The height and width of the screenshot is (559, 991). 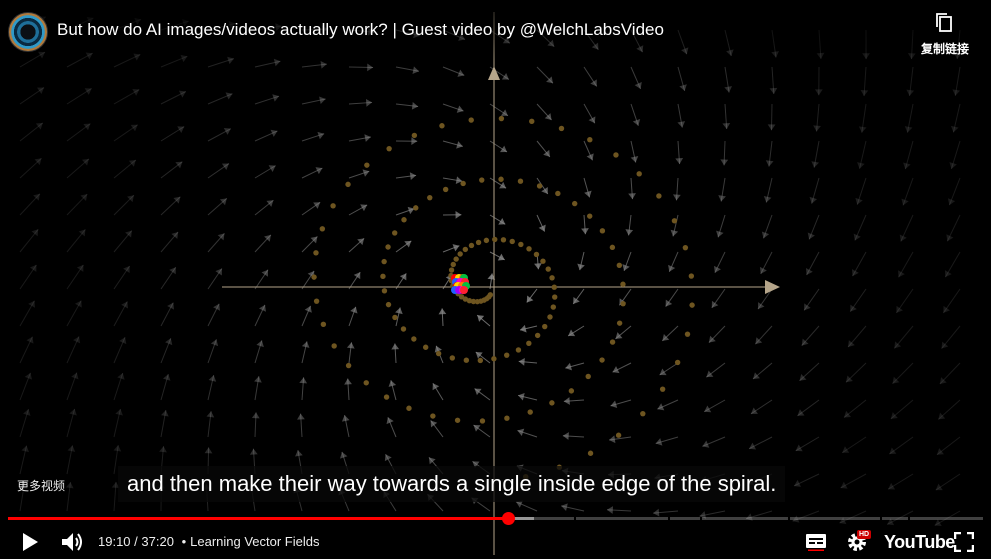 I want to click on copy-link-button: 复制链接, so click(x=945, y=35).